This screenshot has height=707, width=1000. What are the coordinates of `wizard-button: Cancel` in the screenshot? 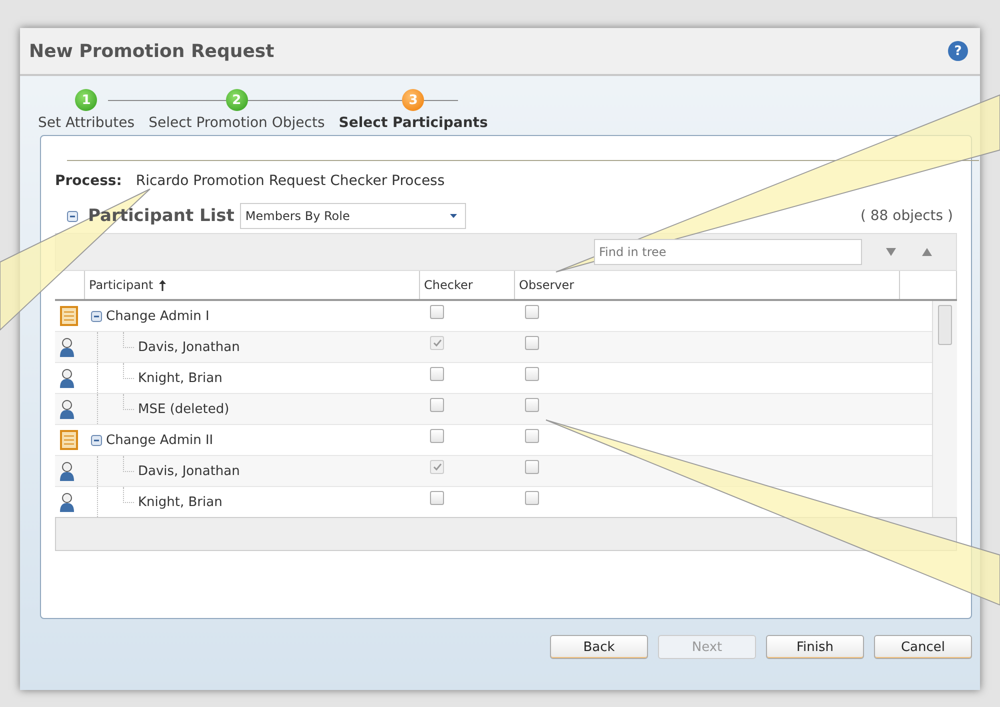 It's located at (923, 647).